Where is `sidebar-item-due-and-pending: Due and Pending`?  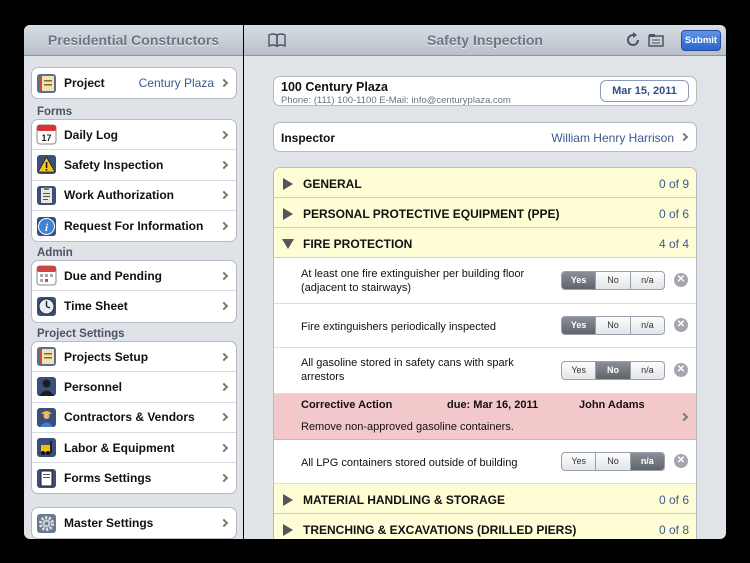 sidebar-item-due-and-pending: Due and Pending is located at coordinates (134, 276).